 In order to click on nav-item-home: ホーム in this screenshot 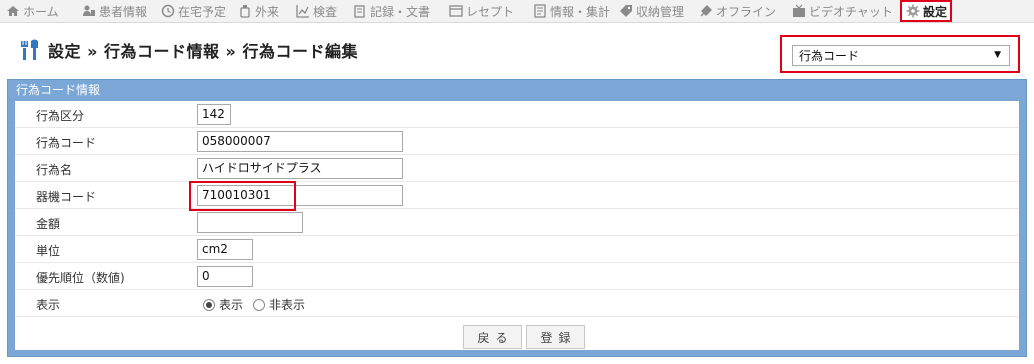, I will do `click(38, 11)`.